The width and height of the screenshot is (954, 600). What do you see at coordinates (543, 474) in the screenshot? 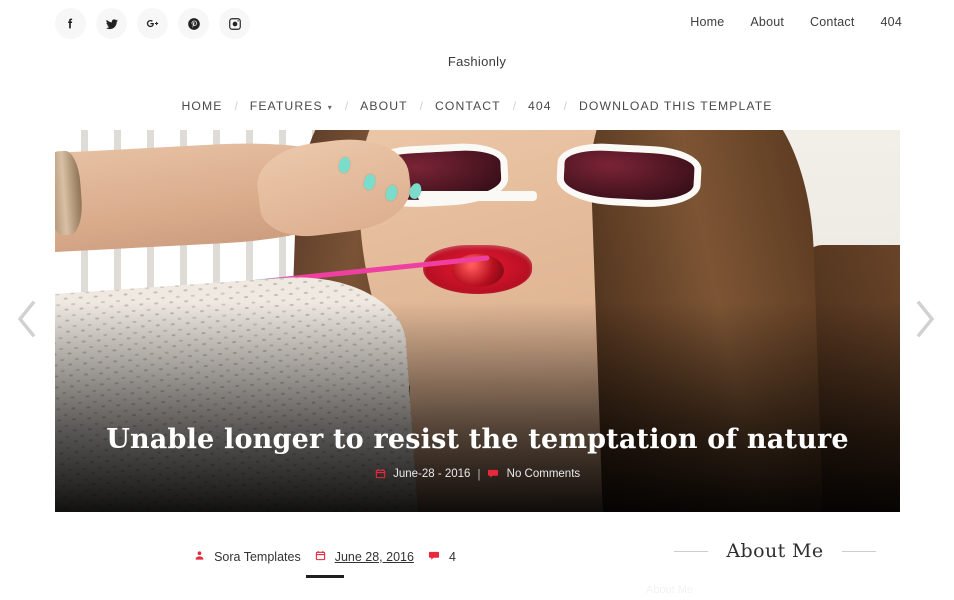
I see `slide-comments-text: No Comments` at bounding box center [543, 474].